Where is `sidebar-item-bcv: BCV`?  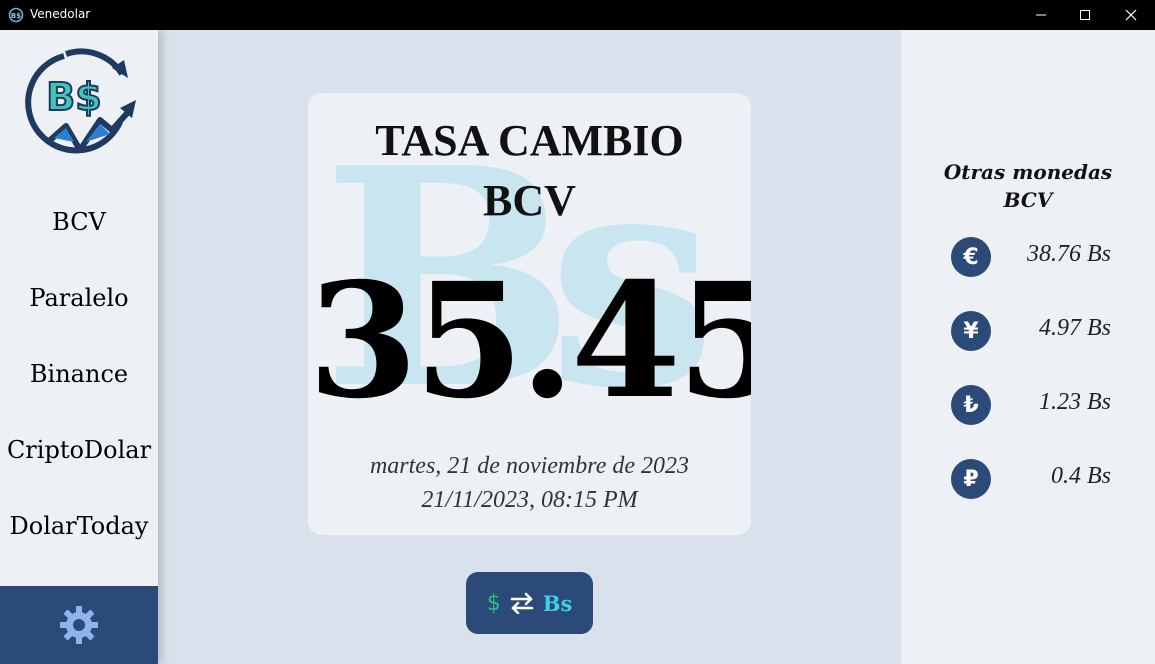
sidebar-item-bcv: BCV is located at coordinates (79, 222).